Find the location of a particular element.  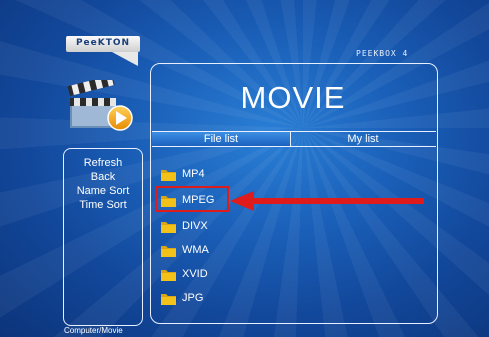

file-name: JPG is located at coordinates (193, 298).